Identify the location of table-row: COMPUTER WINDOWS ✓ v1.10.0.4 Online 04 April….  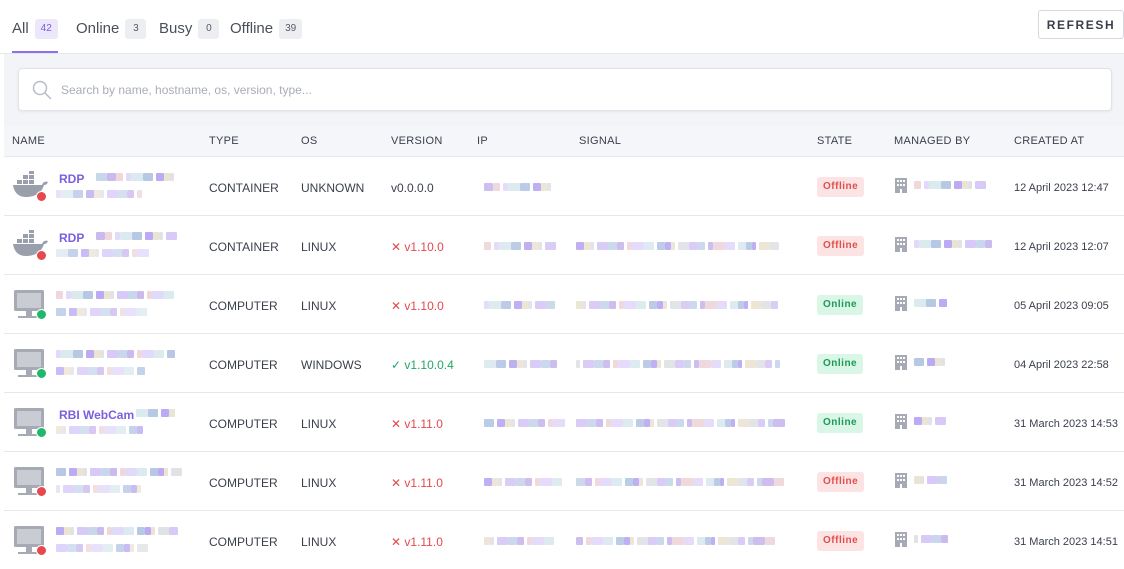
(564, 363).